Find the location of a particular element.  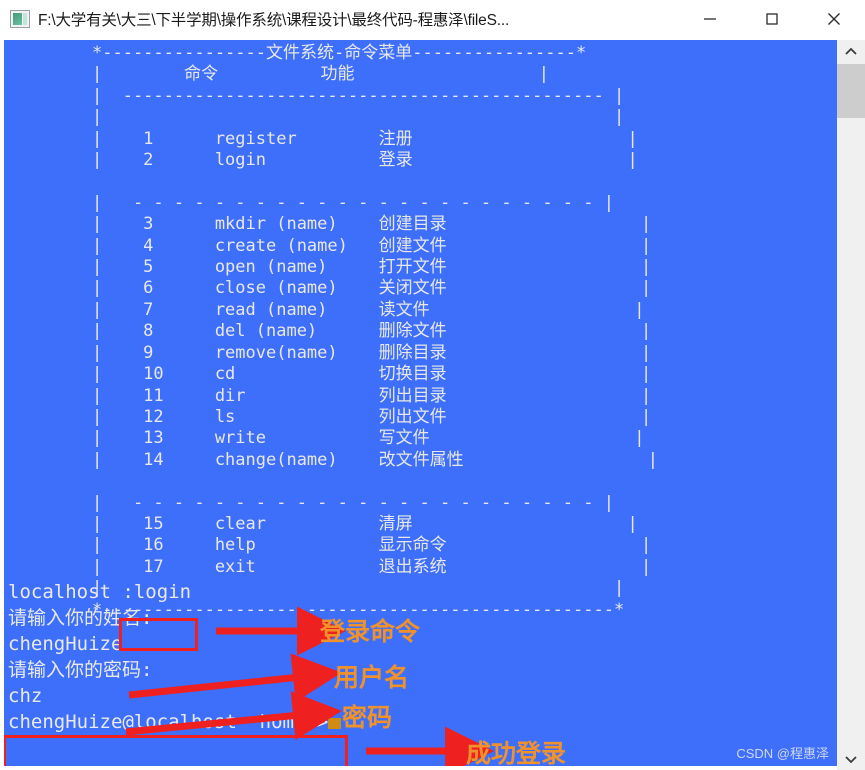

terminal-line: chengHuize is located at coordinates (65, 644).